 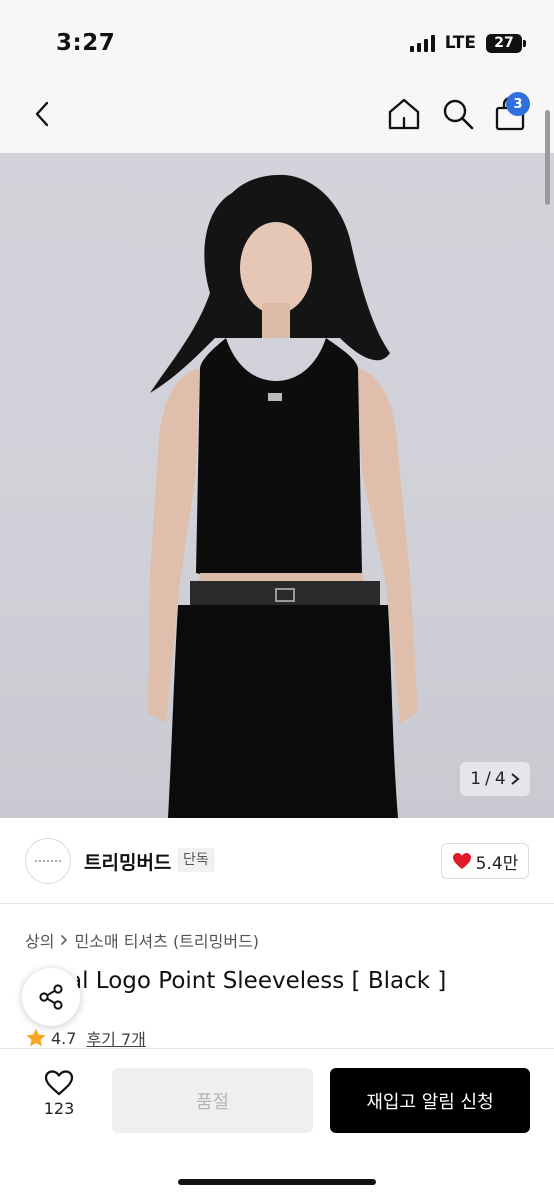 I want to click on brand-like-button: 5.4만, so click(x=485, y=861).